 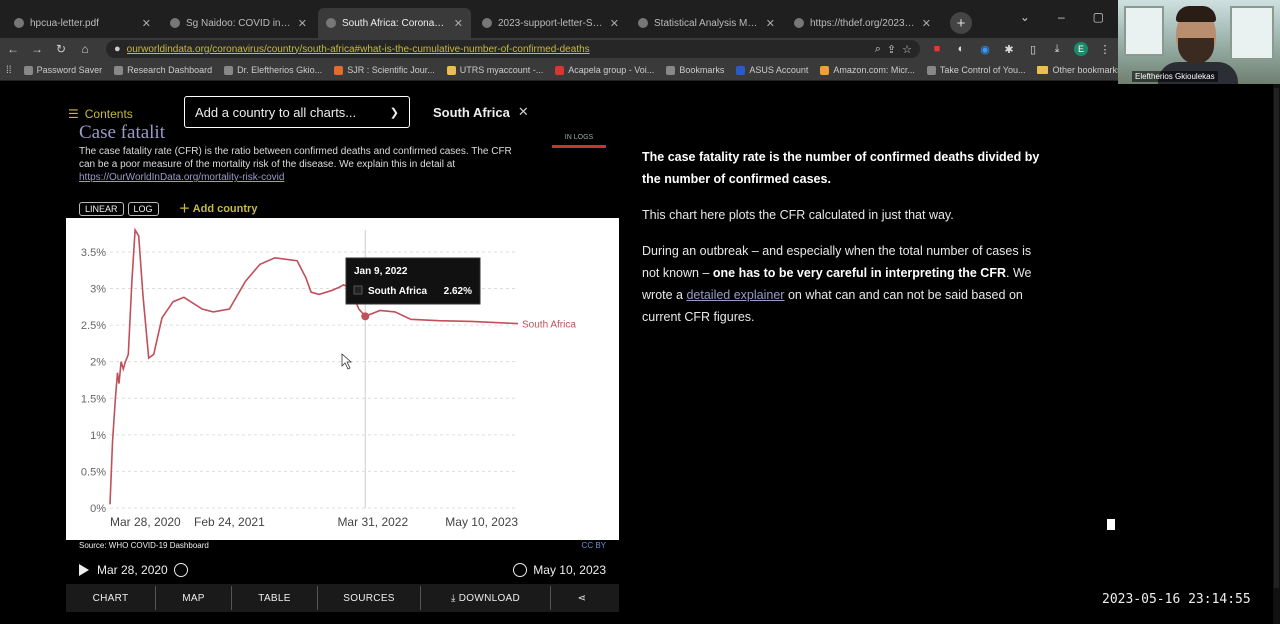 I want to click on sidebar-icon: ▯, so click(x=1033, y=49).